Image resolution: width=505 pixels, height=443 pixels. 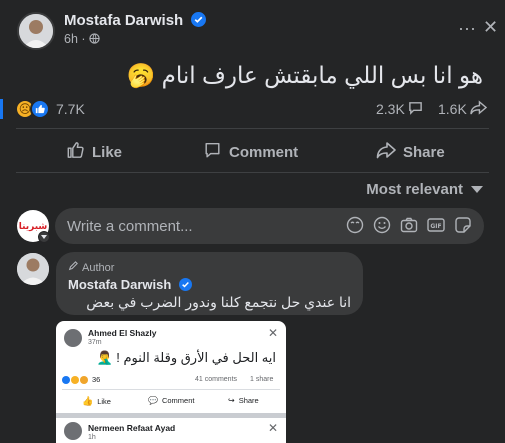 I want to click on reaction-edge, so click(x=1, y=109).